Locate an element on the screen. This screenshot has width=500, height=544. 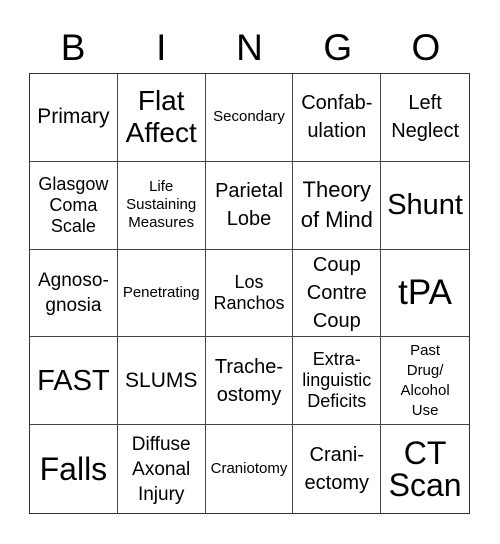
cell-text: Coup Contre Coup is located at coordinates (336, 292).